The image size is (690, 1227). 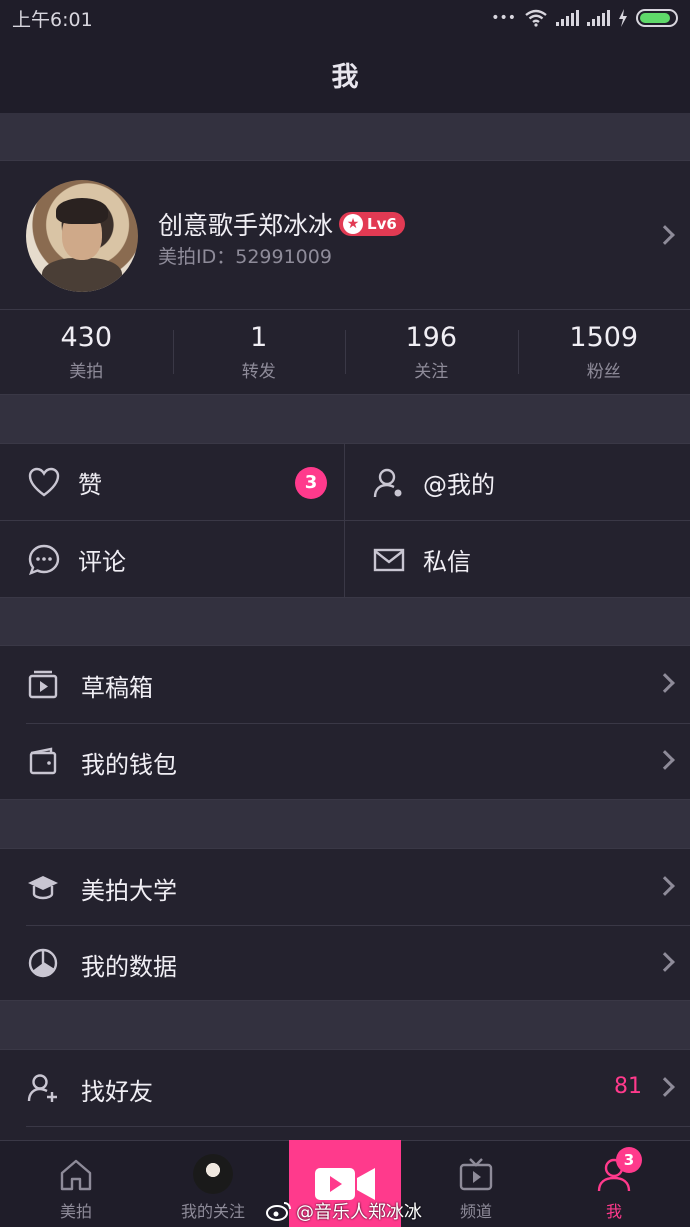 I want to click on weibo-logo-icon, so click(x=278, y=1211).